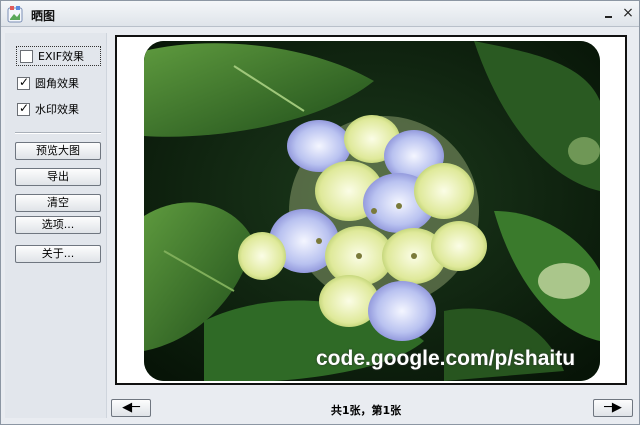 The width and height of the screenshot is (640, 425). I want to click on watermark-checkbox: 水印效果, so click(48, 109).